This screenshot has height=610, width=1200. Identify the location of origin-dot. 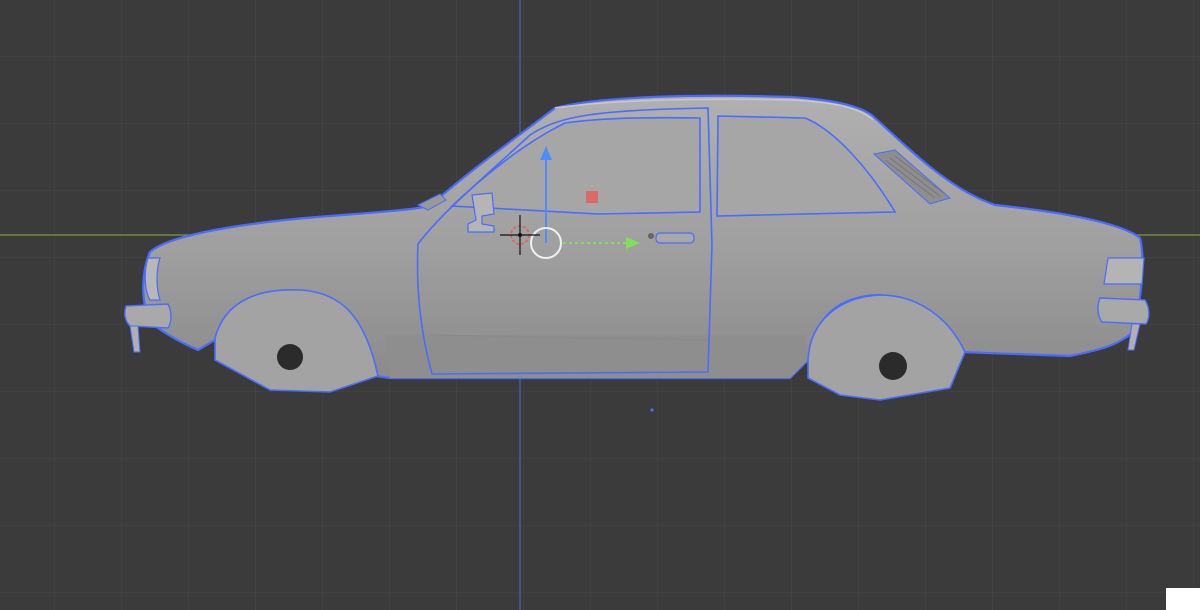
(652, 410).